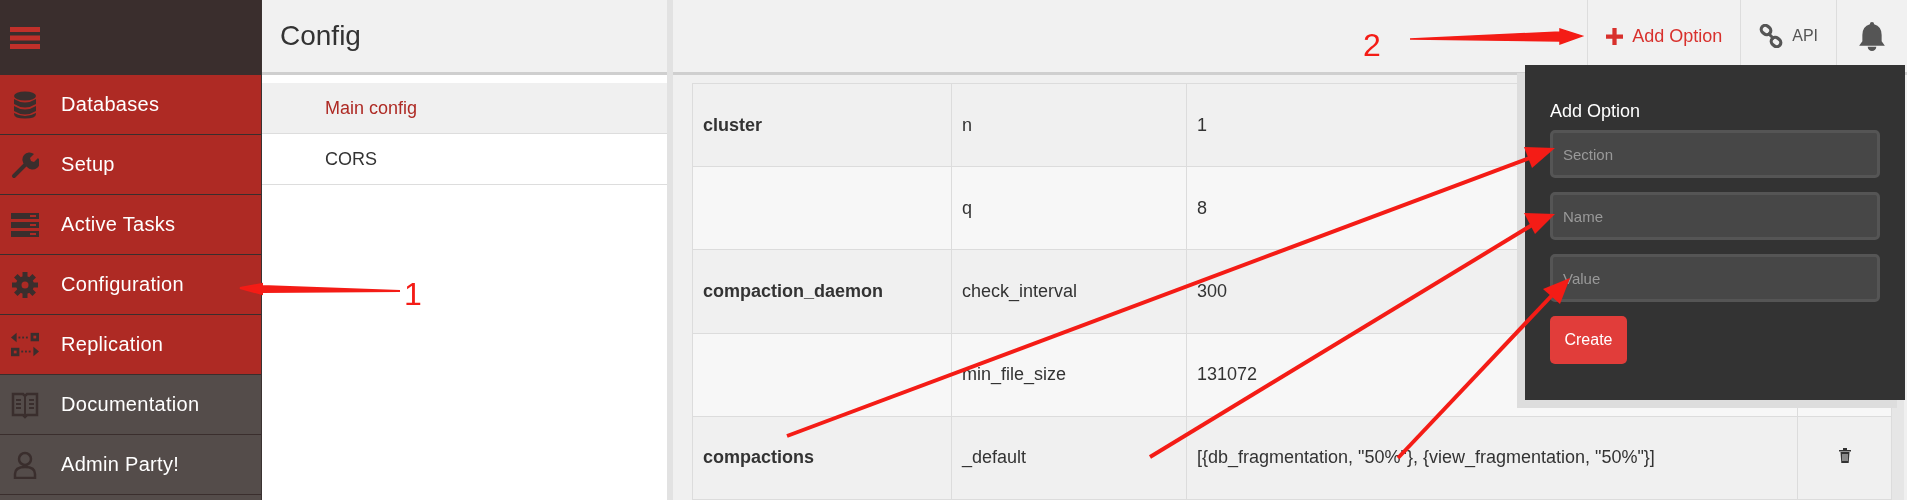 This screenshot has height=500, width=1907. What do you see at coordinates (464, 108) in the screenshot?
I see `config-nav-item: Main config` at bounding box center [464, 108].